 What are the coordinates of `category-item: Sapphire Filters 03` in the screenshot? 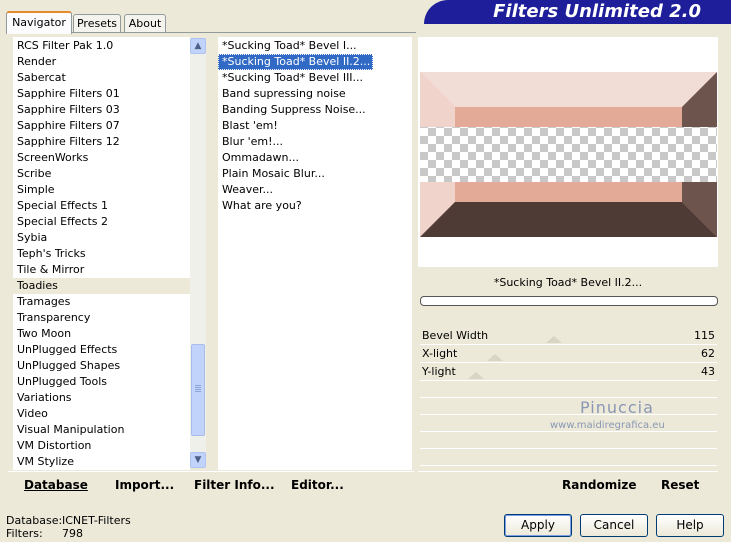 It's located at (101, 110).